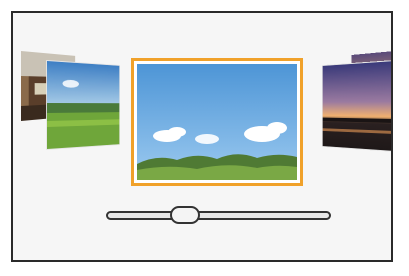  I want to click on thumbnail-near-left, so click(83, 105).